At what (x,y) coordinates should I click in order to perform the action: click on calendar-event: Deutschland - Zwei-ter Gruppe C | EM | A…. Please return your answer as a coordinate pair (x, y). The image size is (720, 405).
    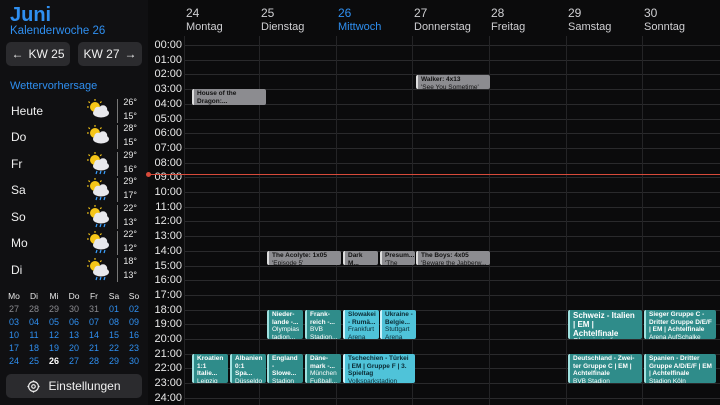
    Looking at the image, I should click on (605, 368).